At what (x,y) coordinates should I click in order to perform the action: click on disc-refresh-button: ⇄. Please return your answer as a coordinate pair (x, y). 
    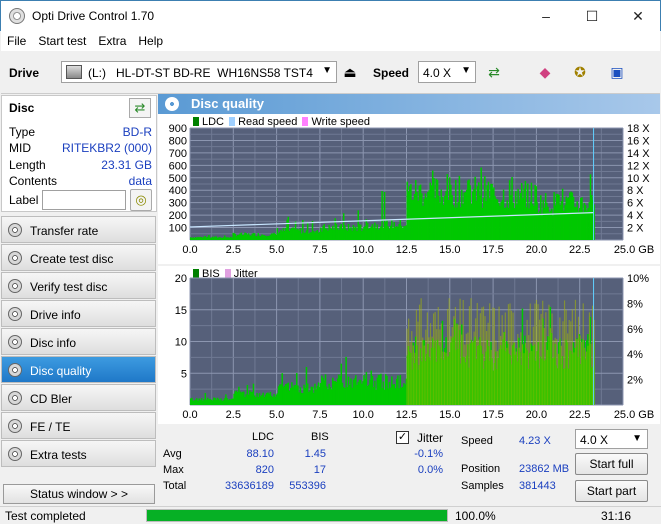
    Looking at the image, I should click on (140, 108).